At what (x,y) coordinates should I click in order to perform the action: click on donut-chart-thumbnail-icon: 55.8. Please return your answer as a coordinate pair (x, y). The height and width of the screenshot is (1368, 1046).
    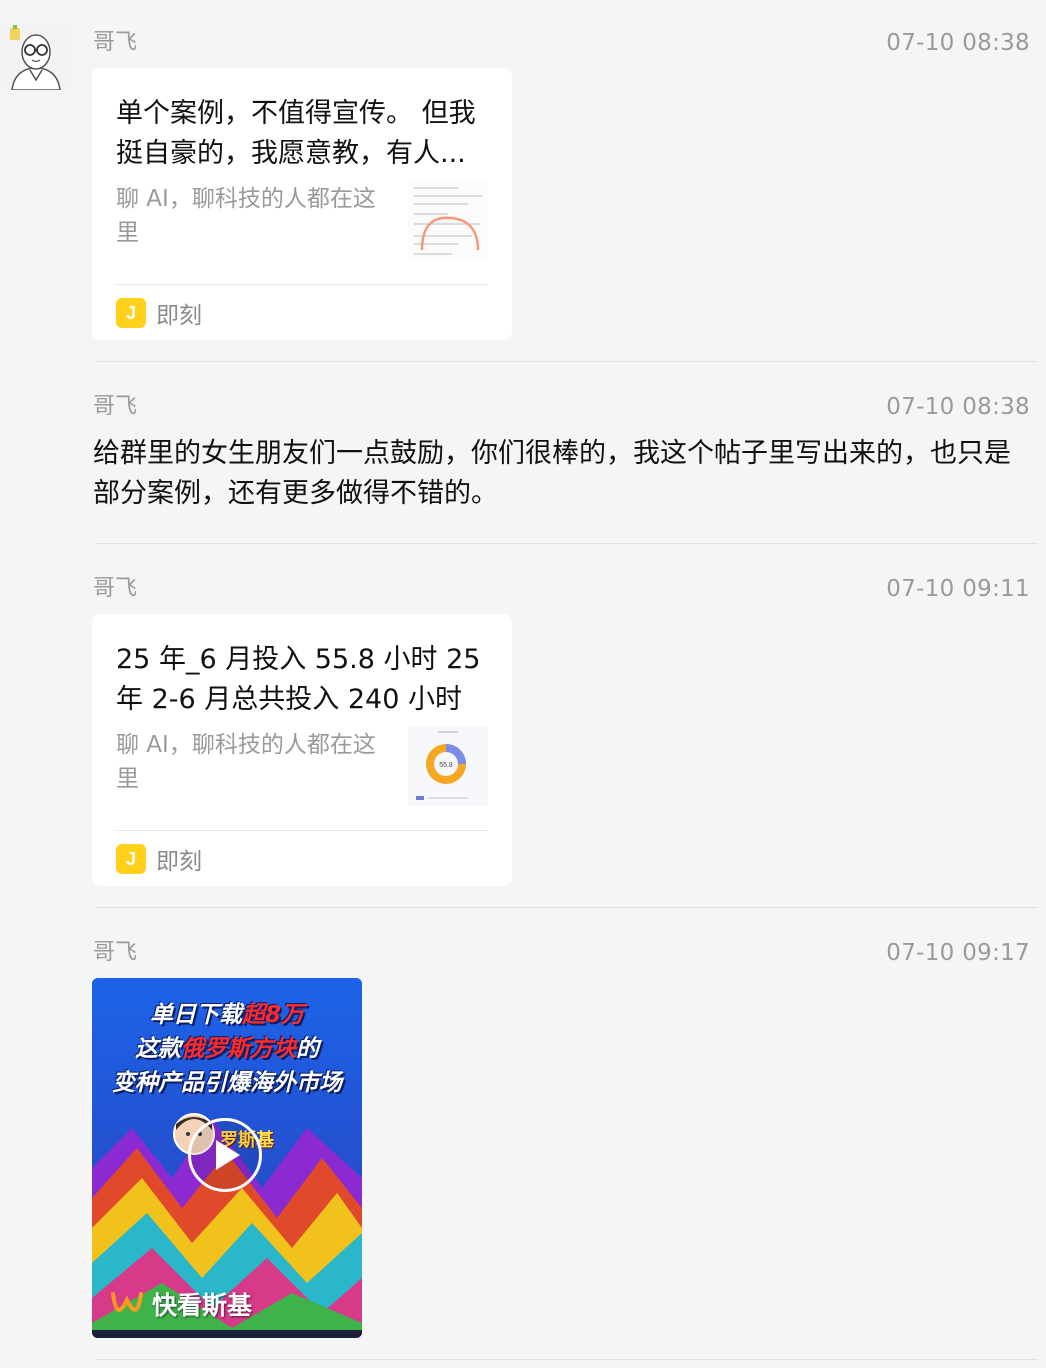
    Looking at the image, I should click on (448, 766).